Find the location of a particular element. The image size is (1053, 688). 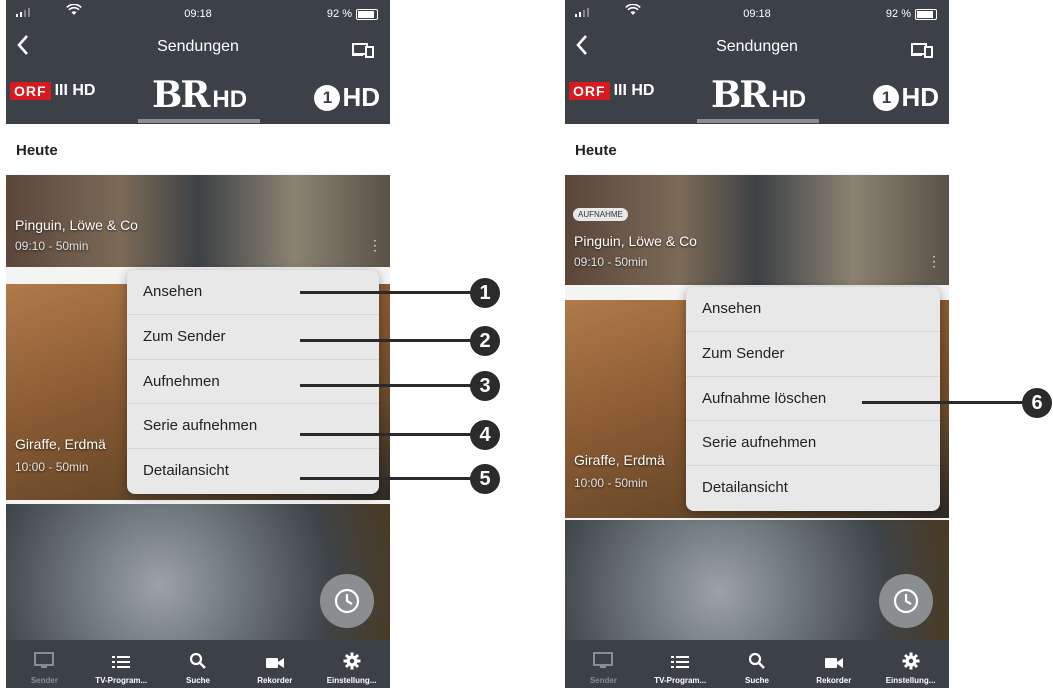

battery-status: 92 % is located at coordinates (911, 14).